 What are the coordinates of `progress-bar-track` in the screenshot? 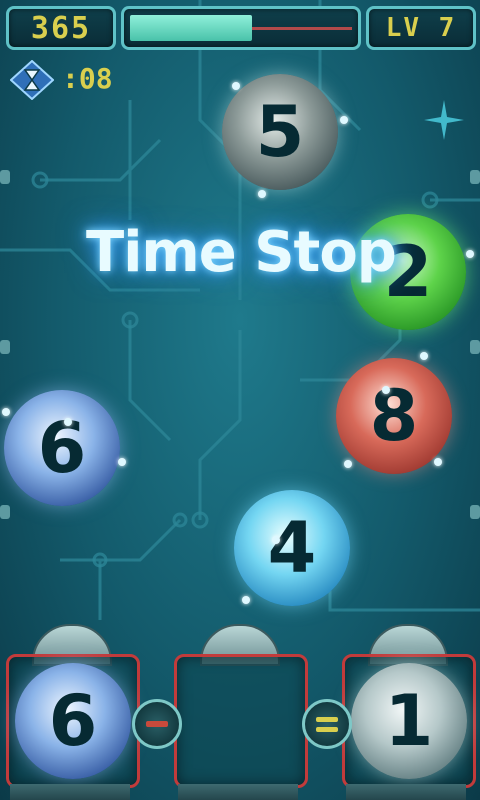 It's located at (302, 28).